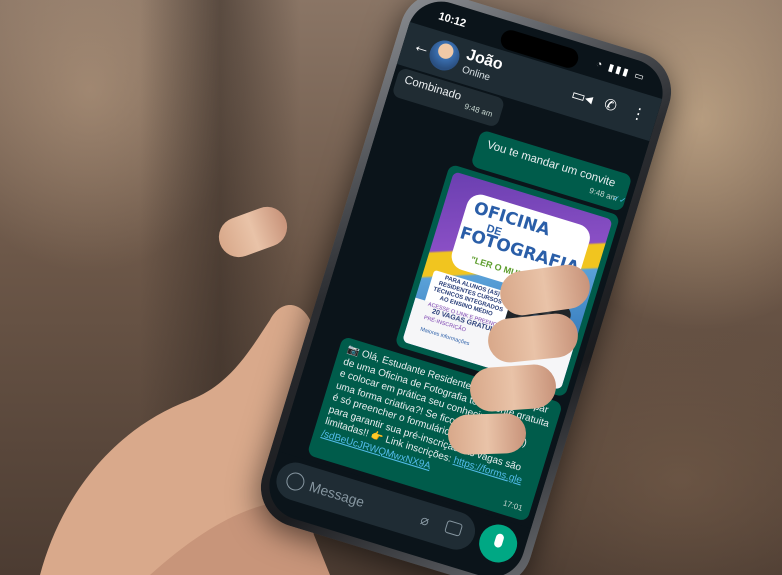 Image resolution: width=782 pixels, height=575 pixels. What do you see at coordinates (621, 71) in the screenshot?
I see `status-icons: ◔ ▮▮▮ ▭` at bounding box center [621, 71].